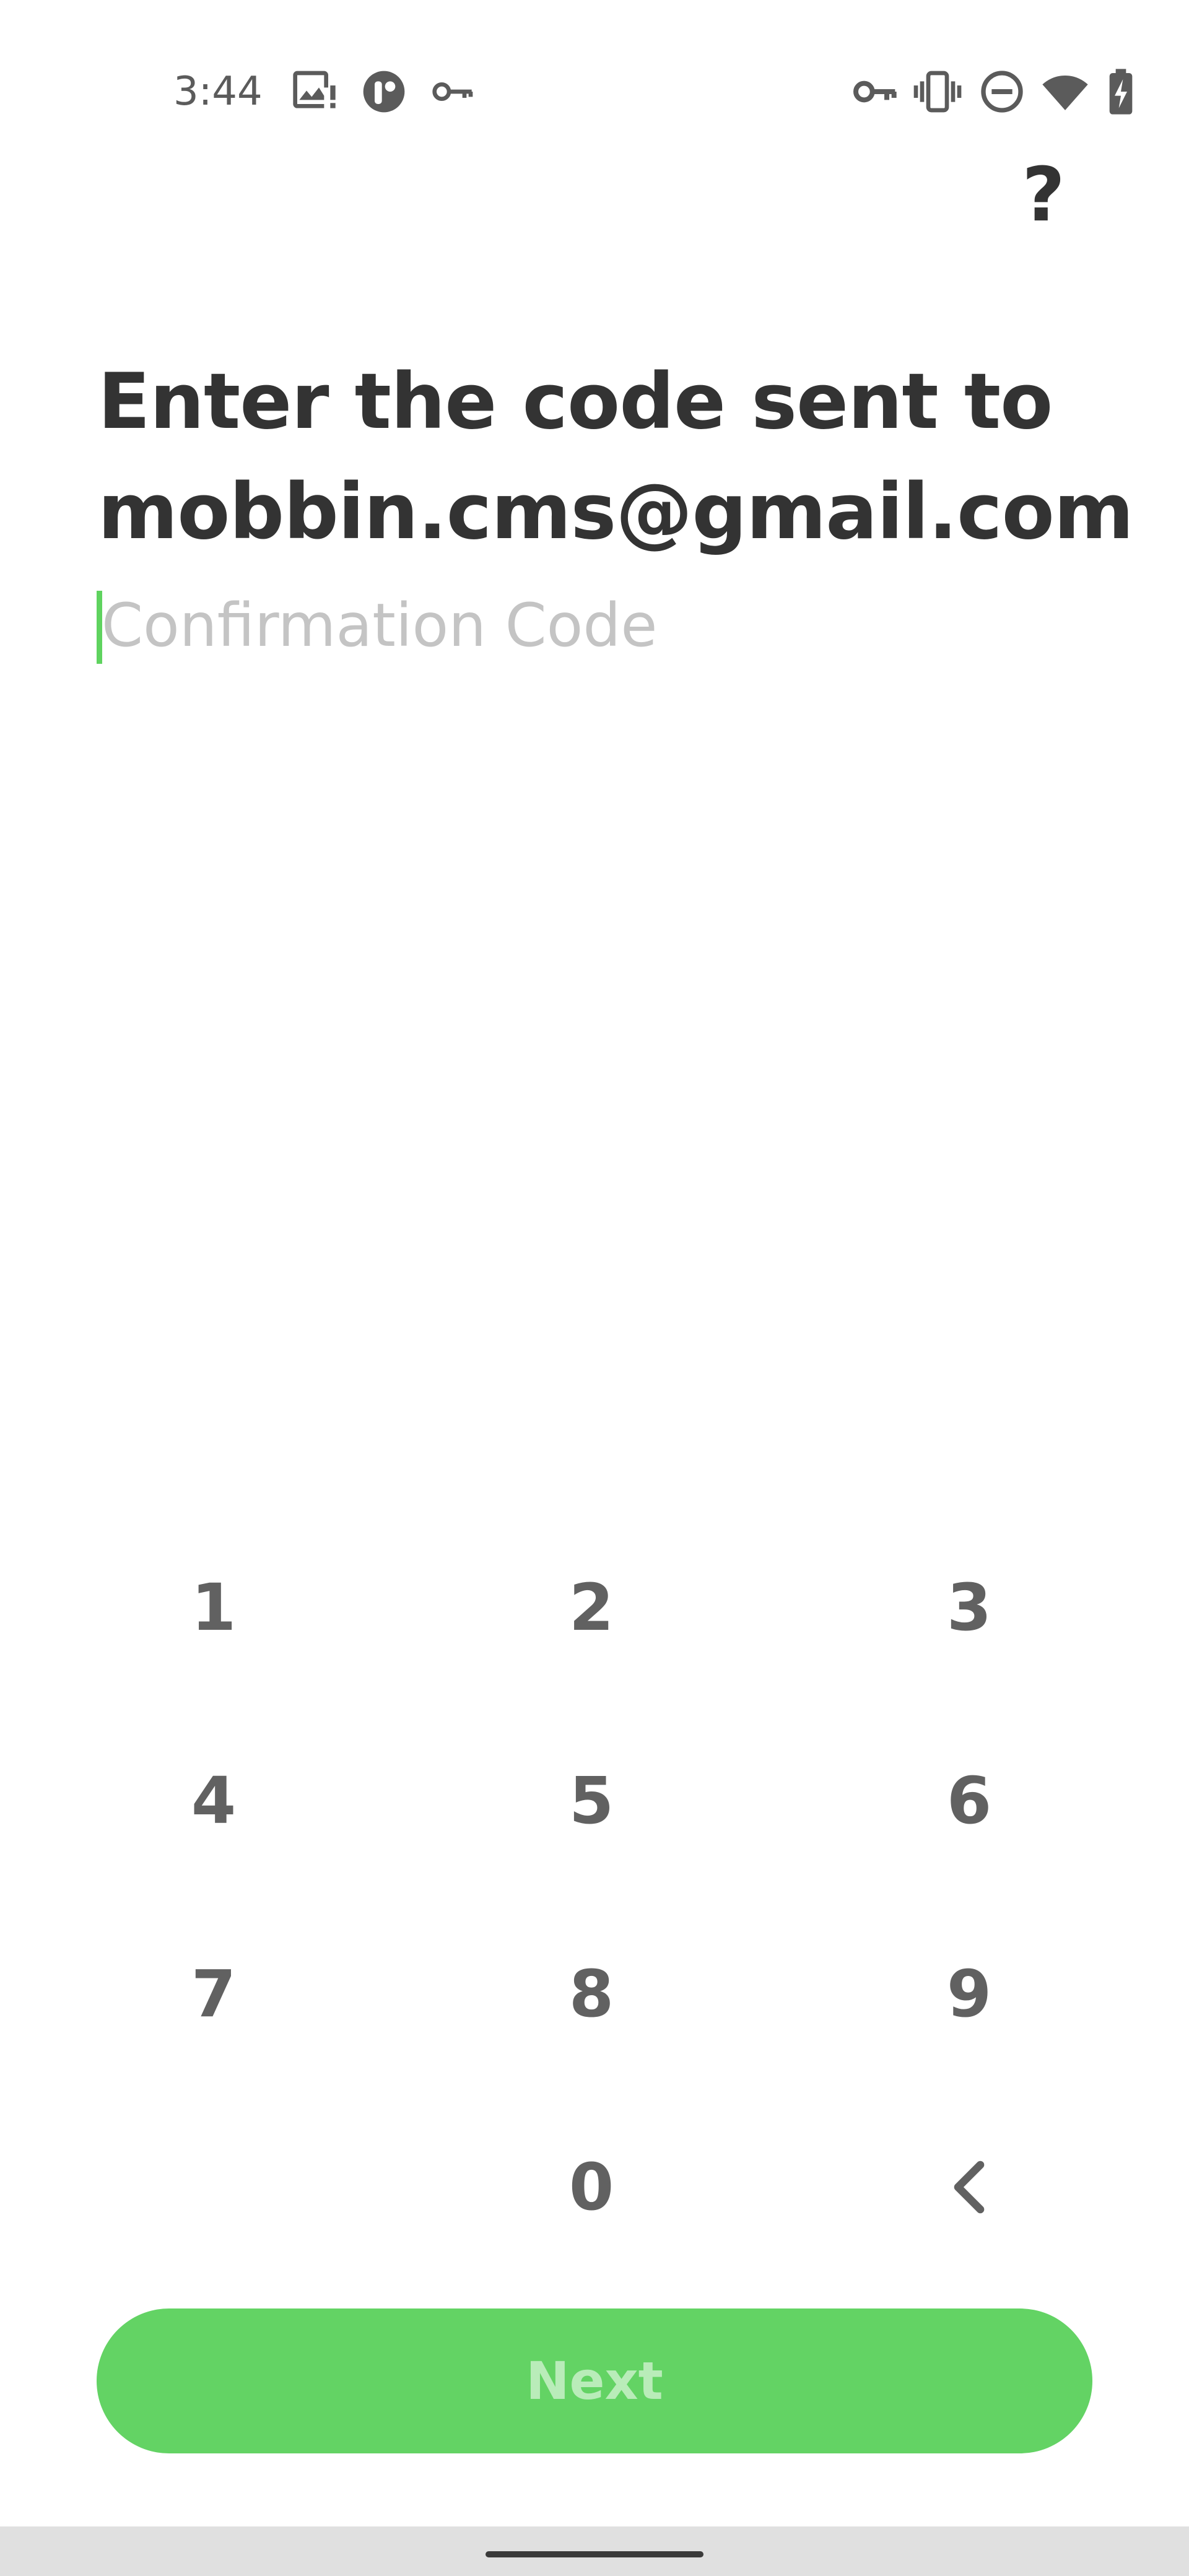  Describe the element at coordinates (591, 1994) in the screenshot. I see `key-8: 8` at that location.